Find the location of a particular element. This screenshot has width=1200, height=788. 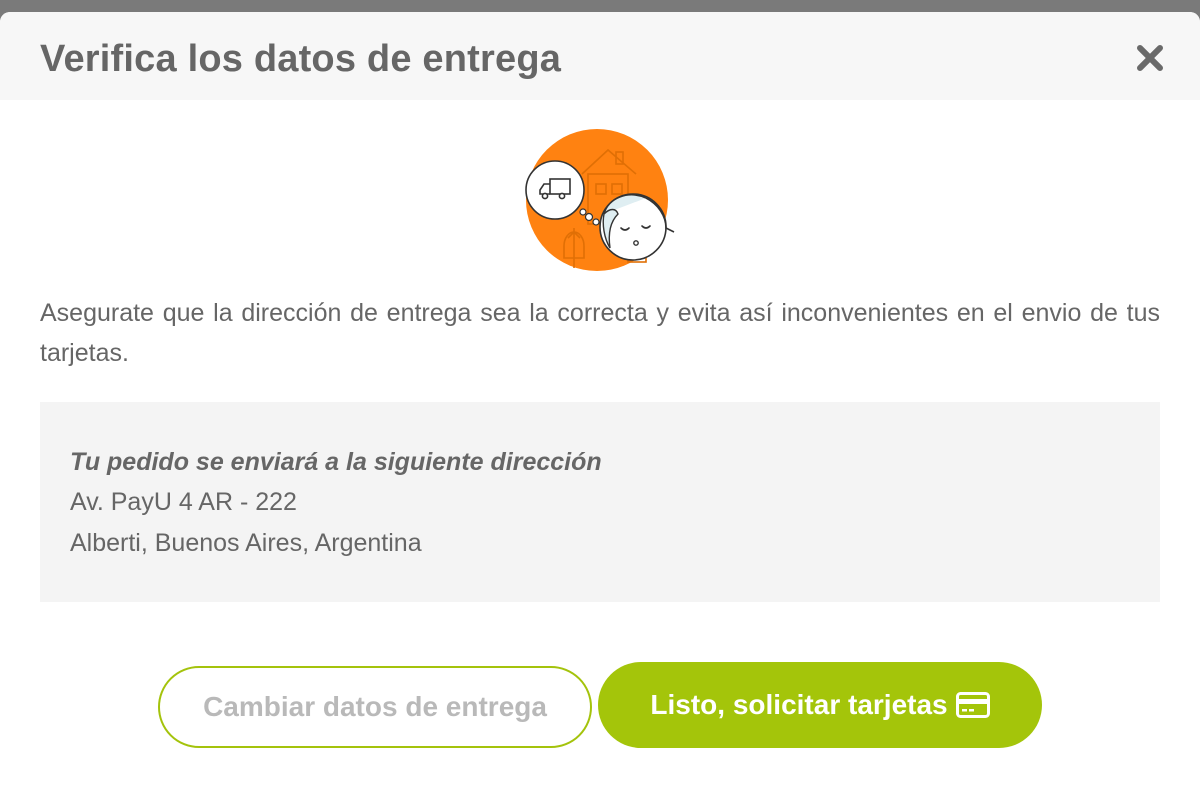

address-line-city: Alberti, Buenos Aires, Argentina is located at coordinates (246, 543).